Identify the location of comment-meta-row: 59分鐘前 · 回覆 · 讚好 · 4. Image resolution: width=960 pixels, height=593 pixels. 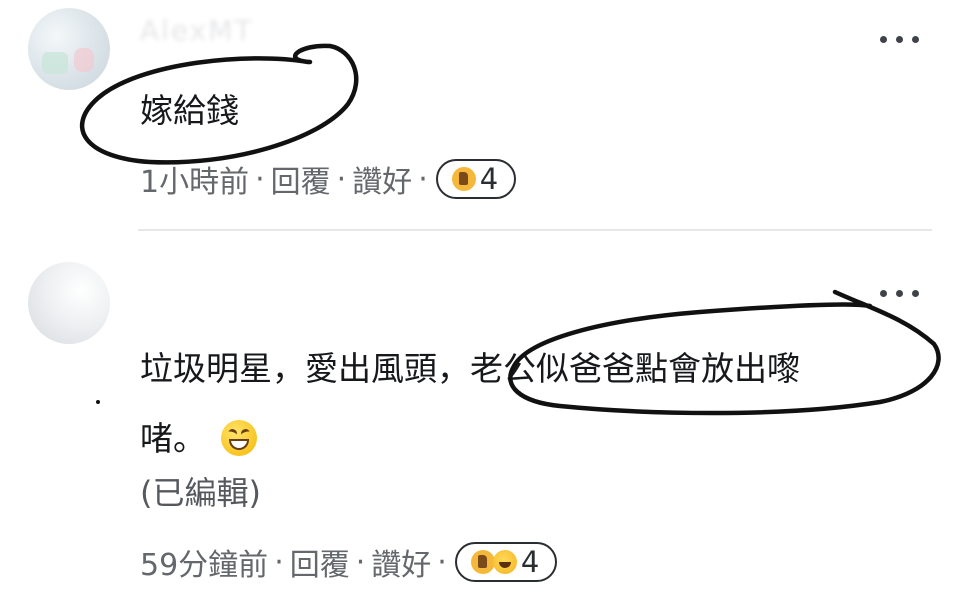
(349, 562).